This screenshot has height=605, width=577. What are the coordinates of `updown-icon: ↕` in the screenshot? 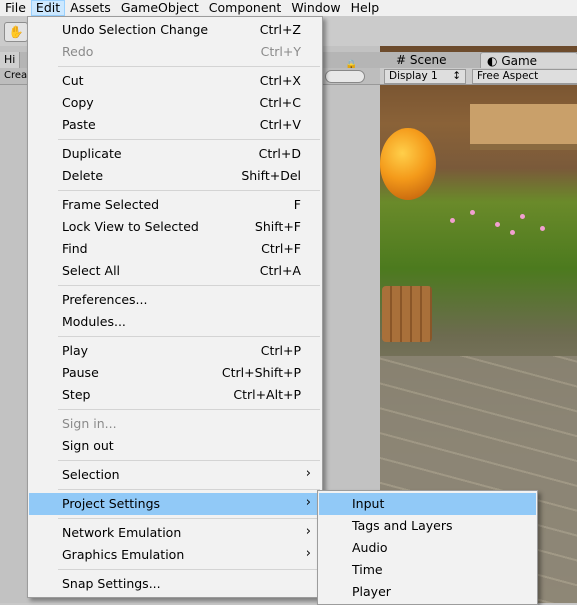 It's located at (456, 76).